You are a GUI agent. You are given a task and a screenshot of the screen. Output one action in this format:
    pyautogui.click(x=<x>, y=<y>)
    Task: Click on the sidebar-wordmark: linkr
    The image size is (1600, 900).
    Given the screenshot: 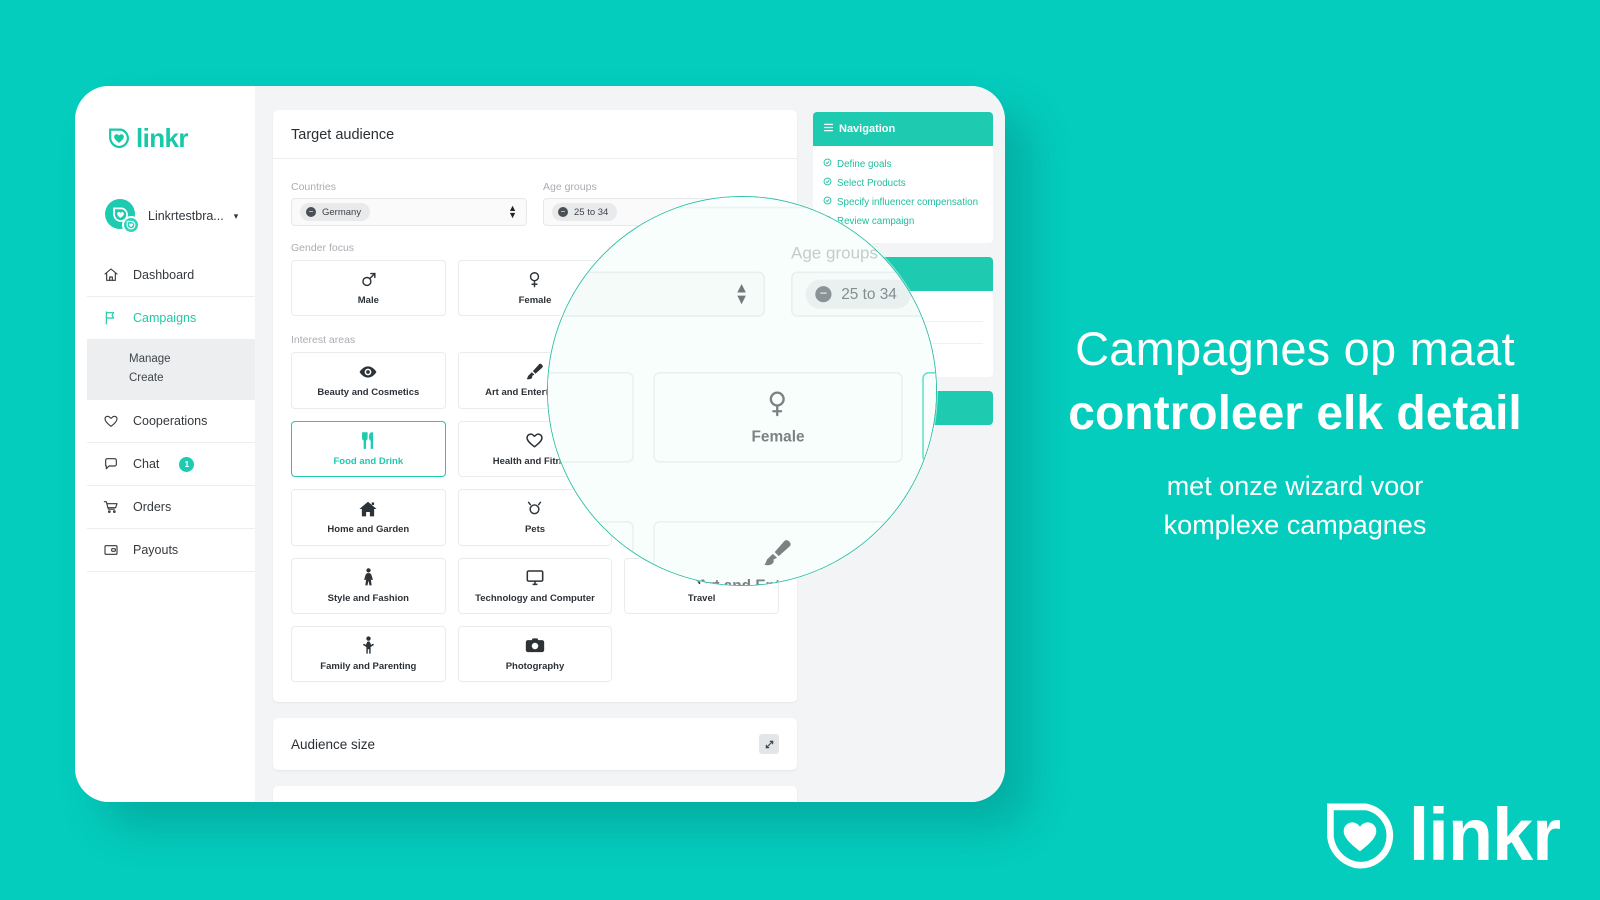 What is the action you would take?
    pyautogui.click(x=162, y=138)
    